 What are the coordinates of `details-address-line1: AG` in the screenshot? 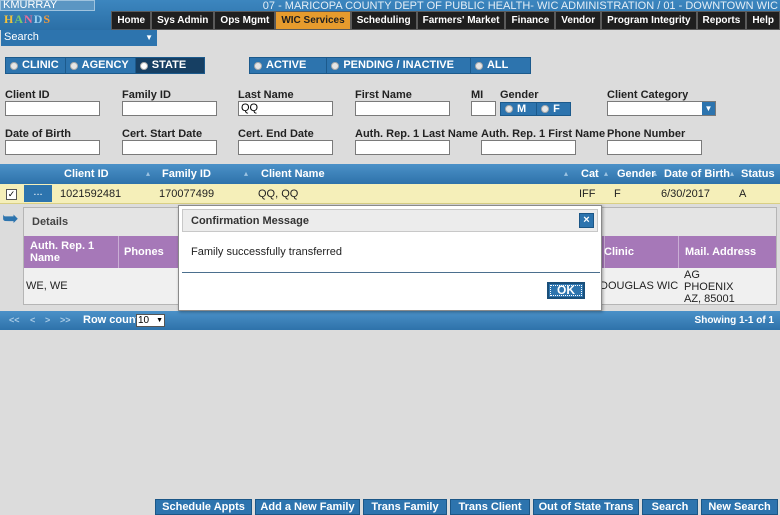 It's located at (692, 275).